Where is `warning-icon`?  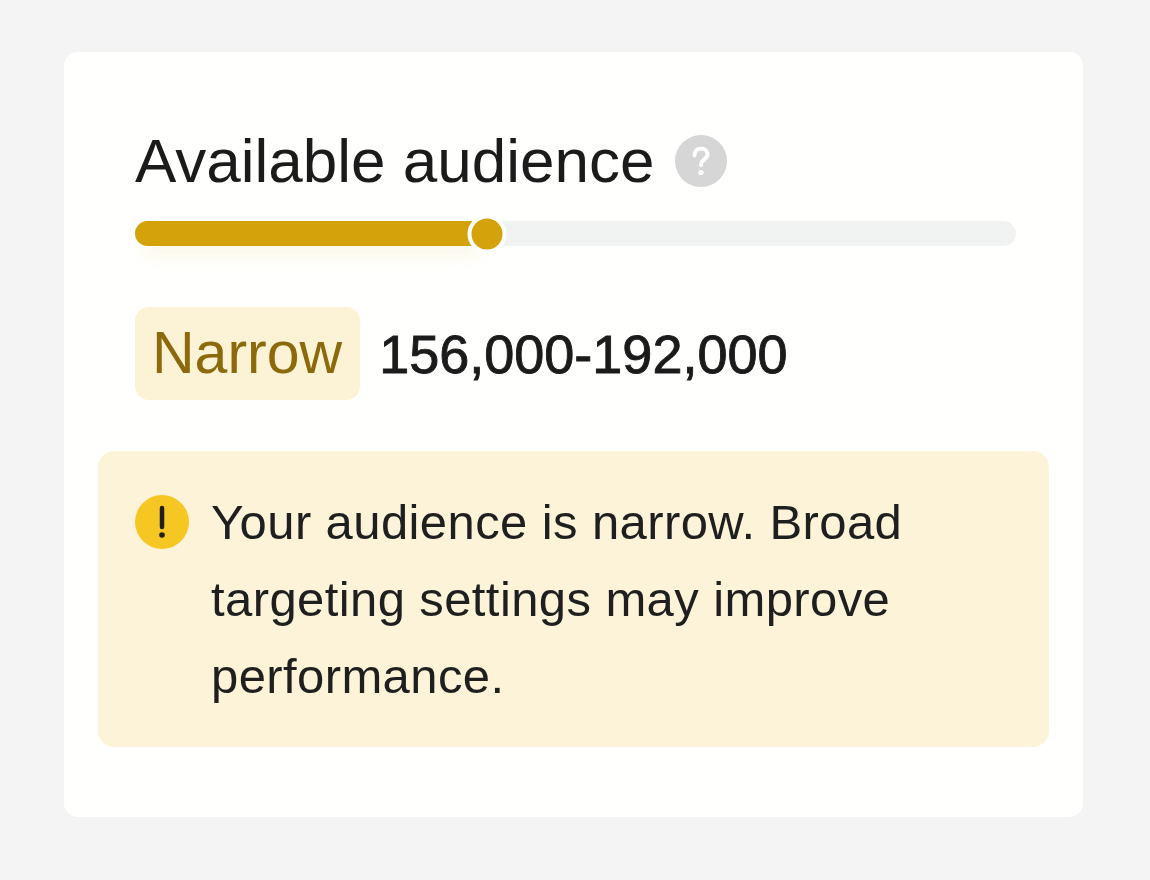
warning-icon is located at coordinates (162, 522).